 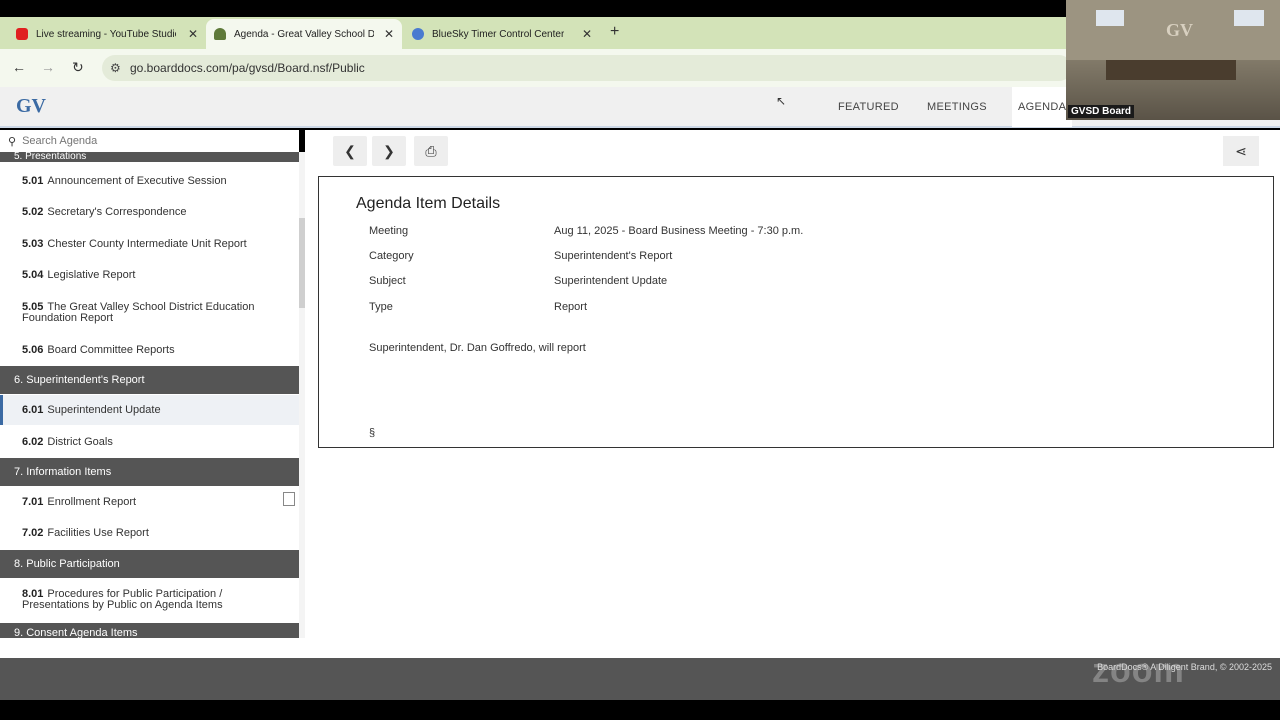 I want to click on previous-item-button: ❮, so click(x=350, y=151).